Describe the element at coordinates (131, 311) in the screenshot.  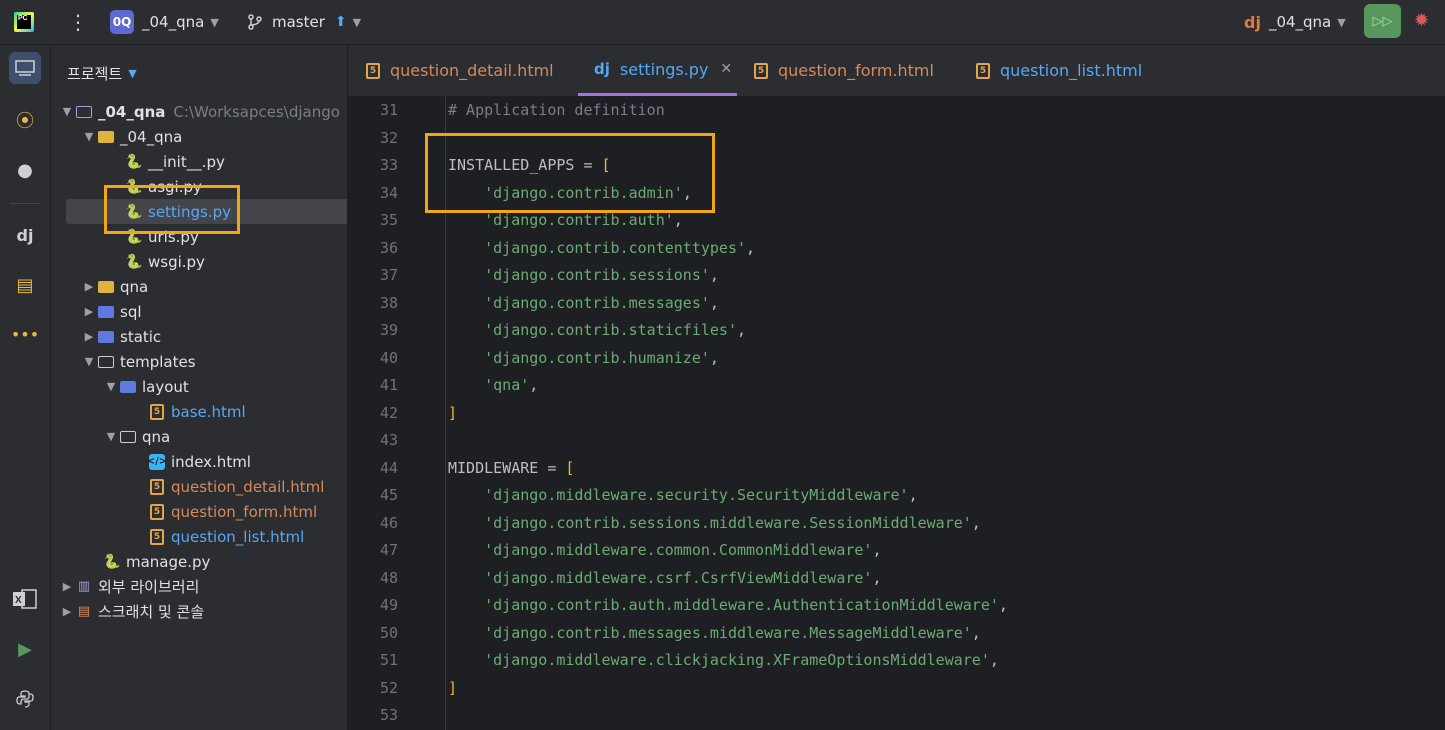
I see `tree-item-label: sql` at that location.